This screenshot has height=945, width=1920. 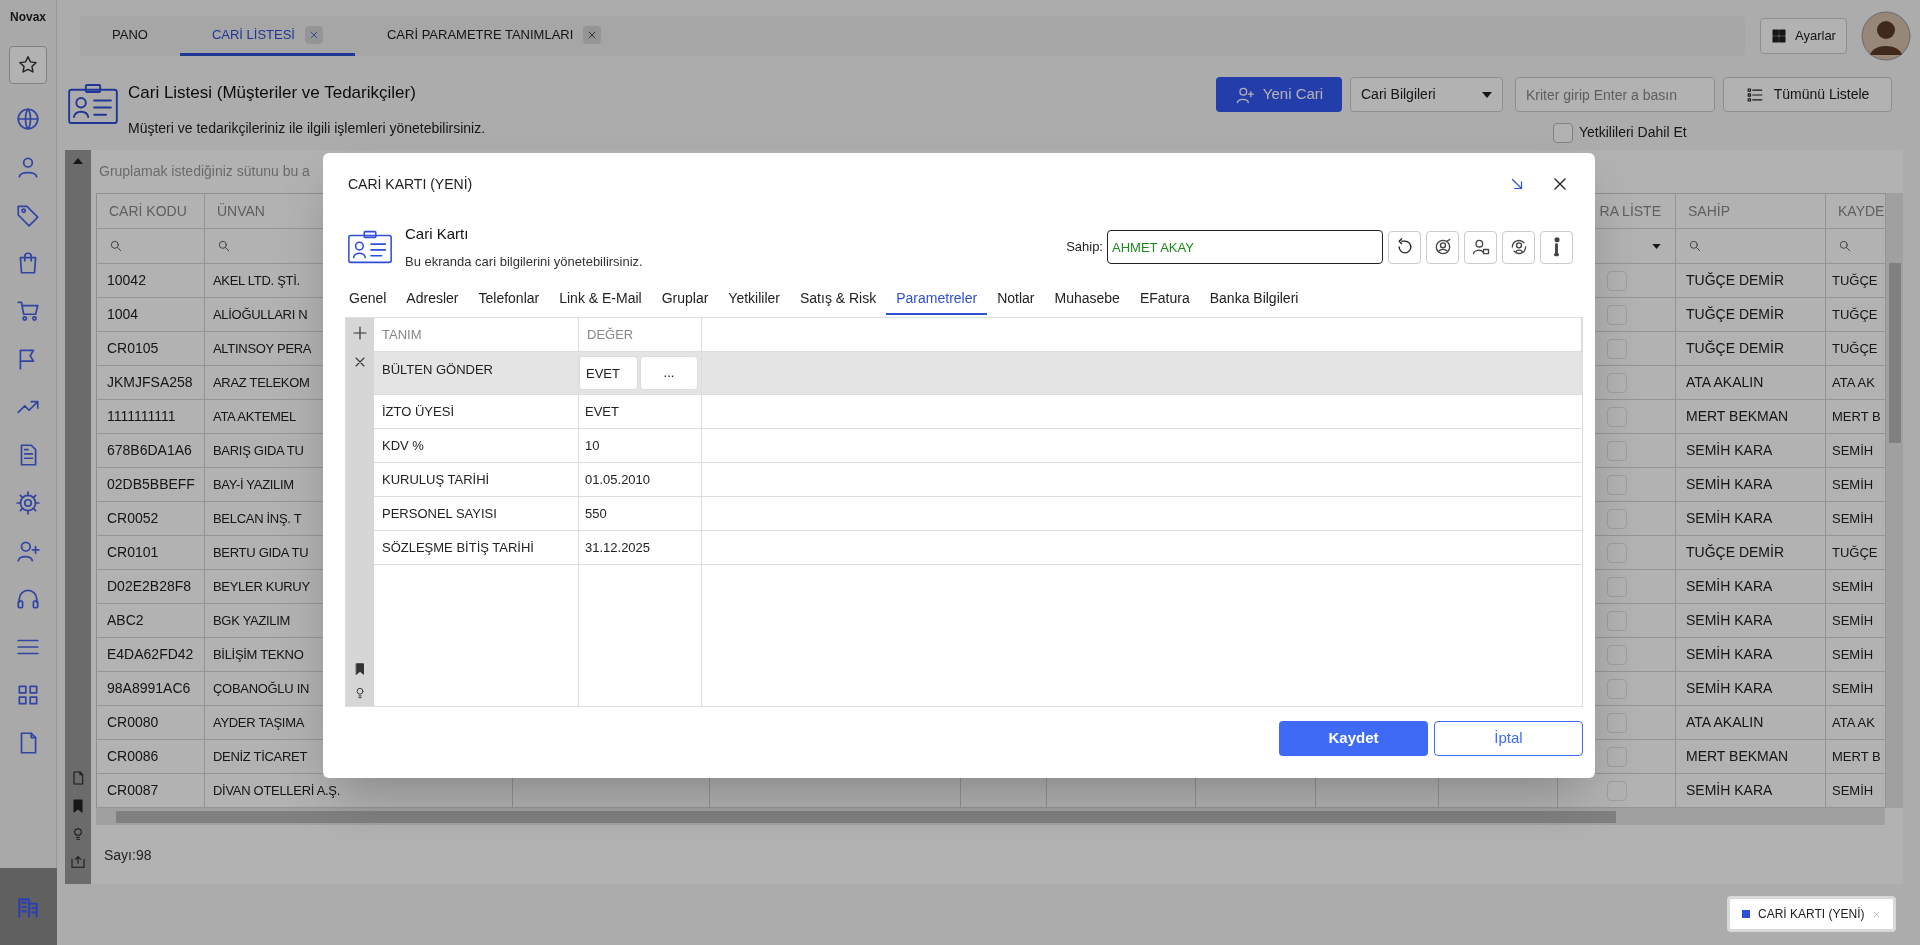 I want to click on tab: Banka Bilgileri, so click(x=1254, y=299).